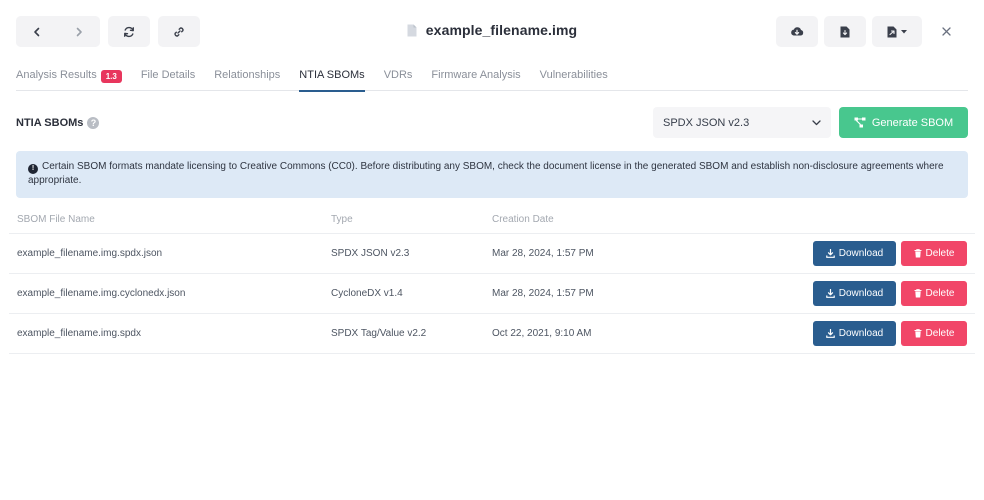 The width and height of the screenshot is (984, 500). I want to click on page-title: example_filename.img, so click(501, 30).